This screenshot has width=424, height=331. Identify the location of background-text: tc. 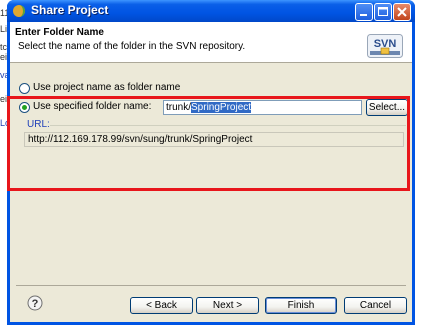
(4, 47).